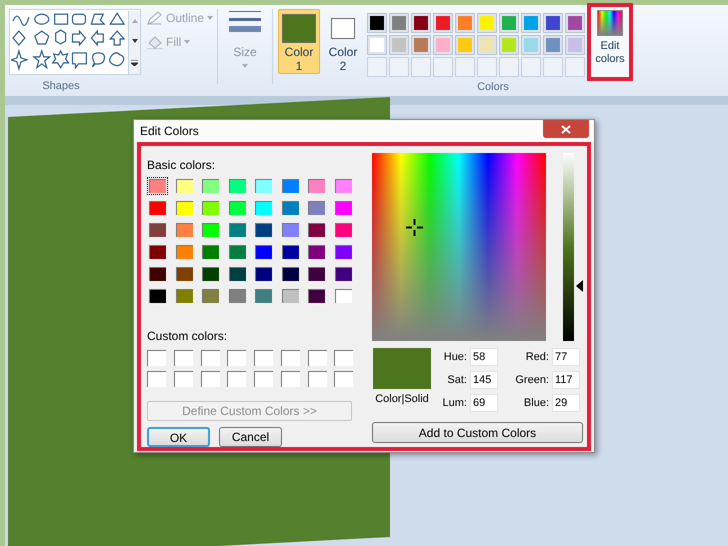 This screenshot has width=728, height=546. I want to click on field-label: Hue:, so click(455, 357).